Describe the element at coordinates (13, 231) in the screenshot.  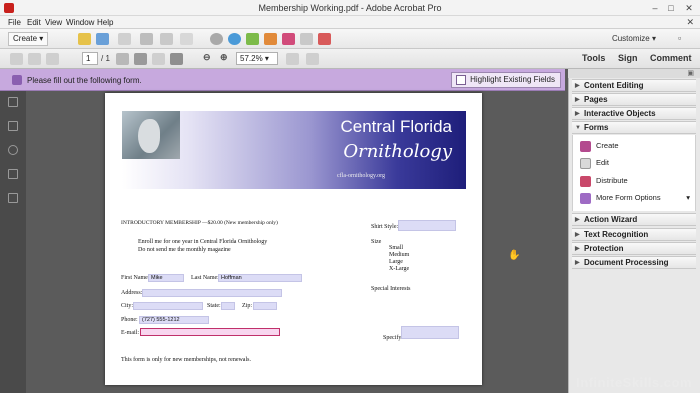
I see `navigation-pane` at that location.